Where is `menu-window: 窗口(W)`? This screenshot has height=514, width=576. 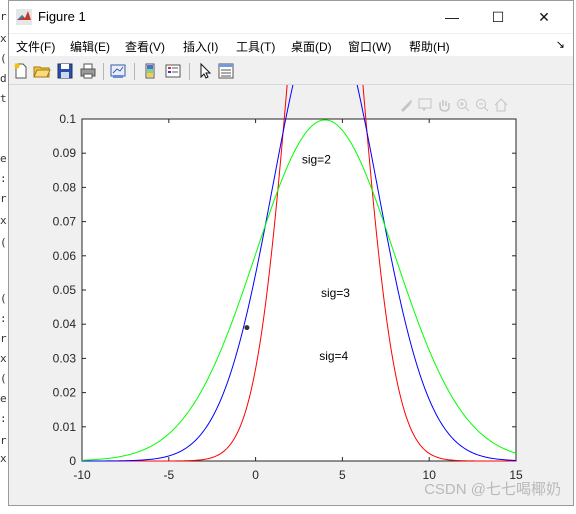 menu-window: 窗口(W) is located at coordinates (369, 46).